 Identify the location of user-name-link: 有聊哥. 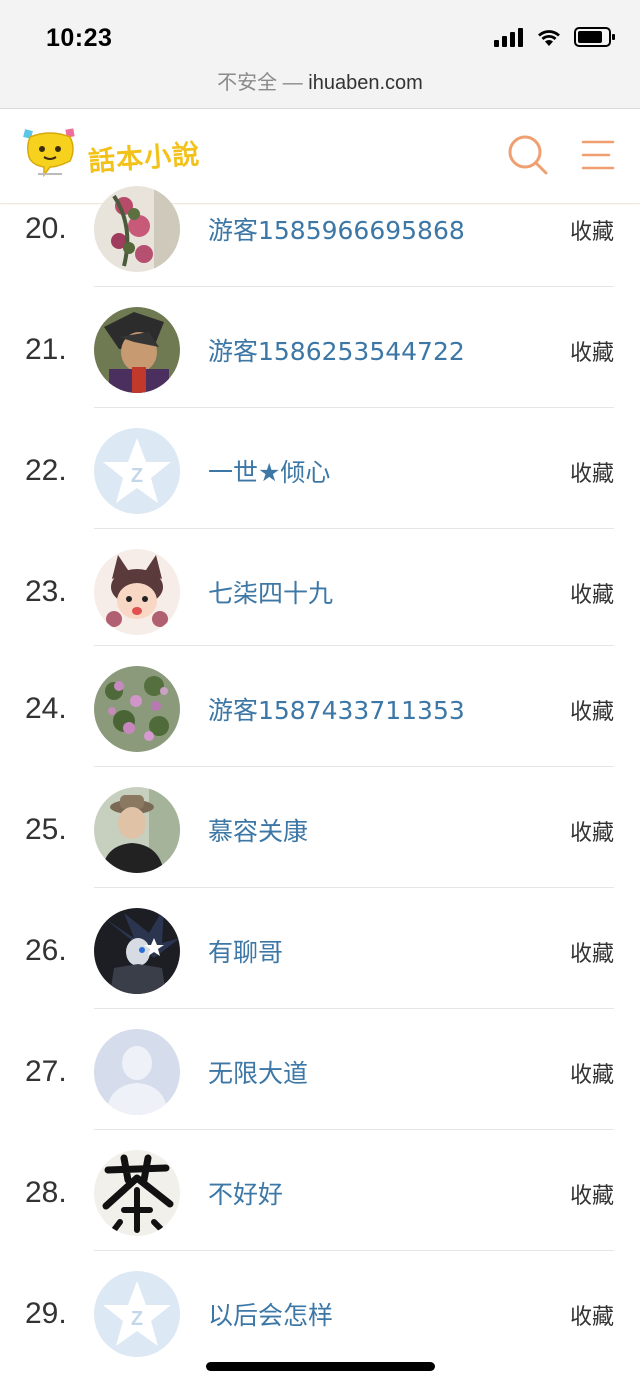
(245, 951).